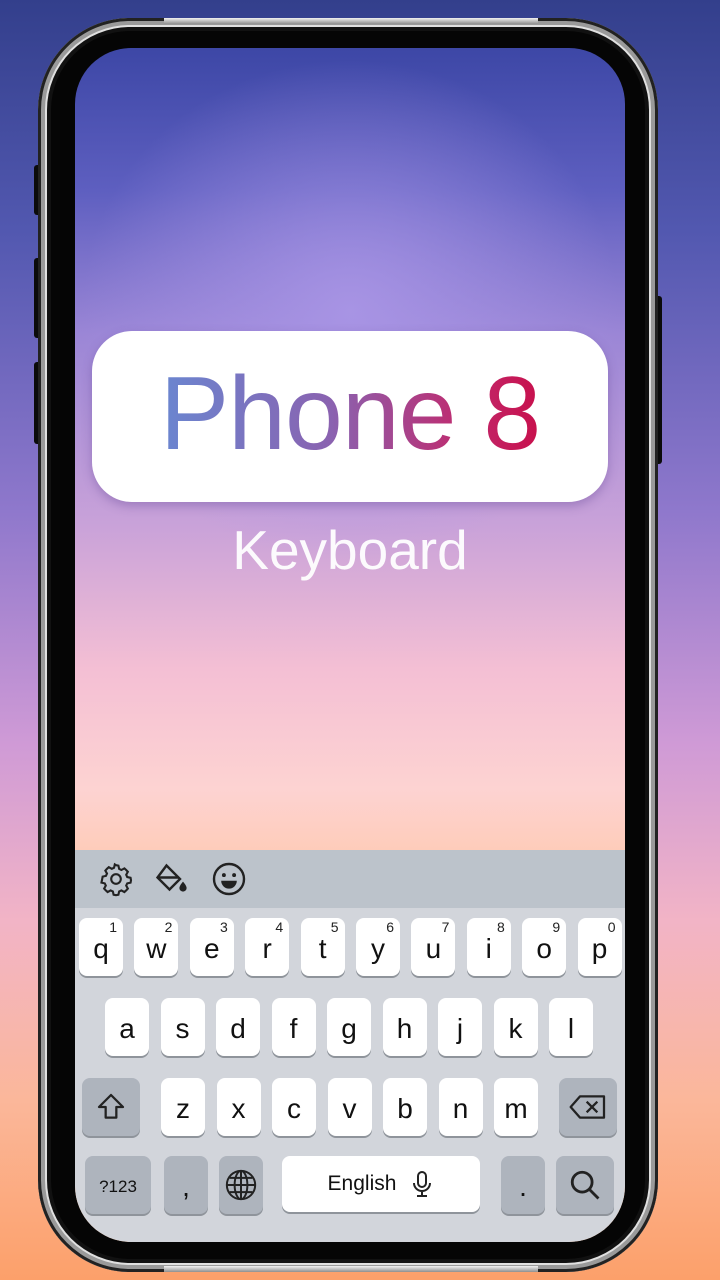 This screenshot has width=720, height=1280. What do you see at coordinates (334, 927) in the screenshot?
I see `key-number-hint: 5` at bounding box center [334, 927].